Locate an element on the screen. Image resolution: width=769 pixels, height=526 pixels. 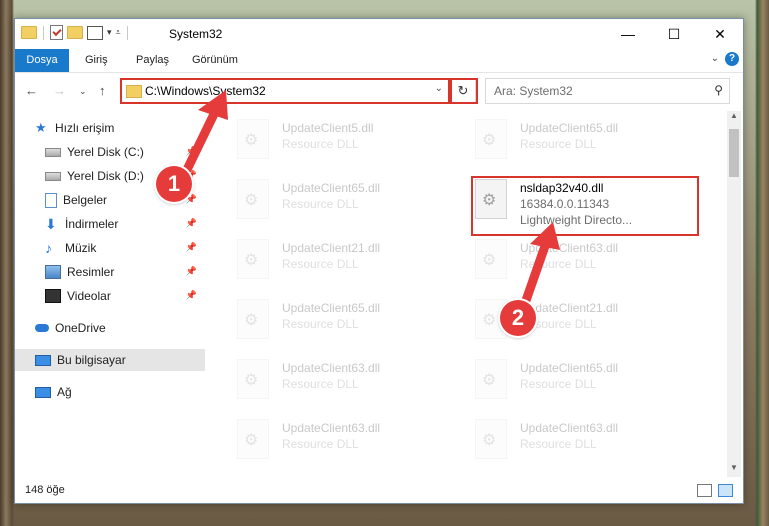
sidebar-item-label: Müzik is located at coordinates (81, 248).